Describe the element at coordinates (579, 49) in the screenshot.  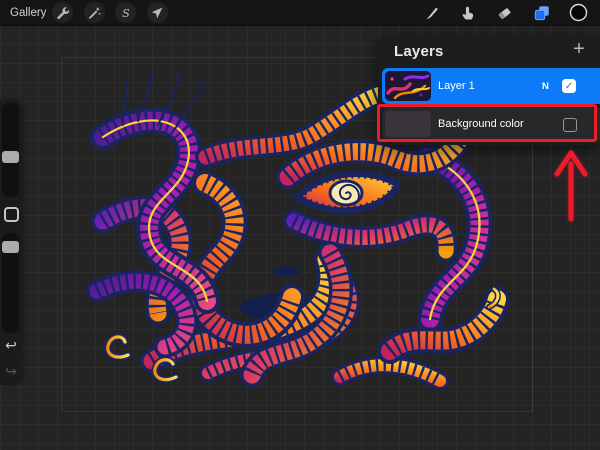
I see `add-layer-button: +` at that location.